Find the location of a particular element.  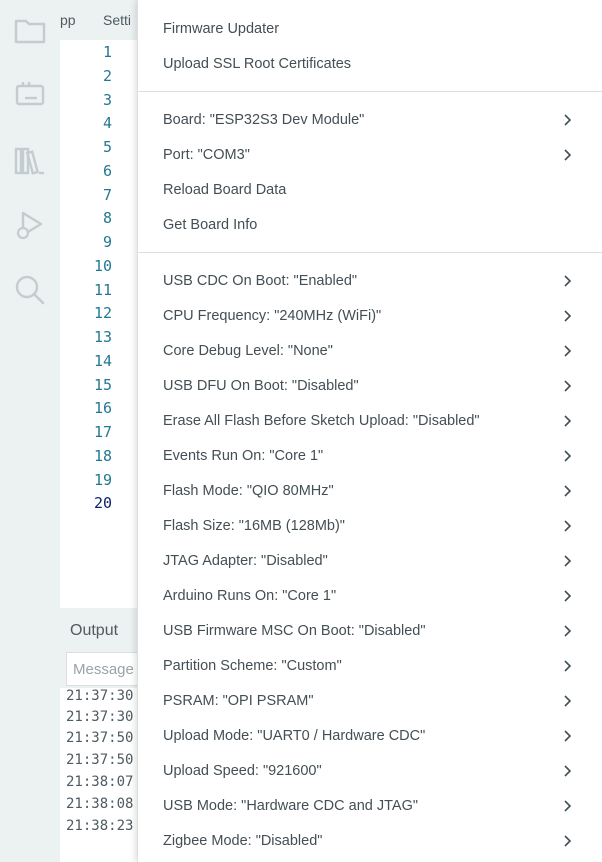

menu-item-board: Board: "ESP32S3 Dev Module" is located at coordinates (370, 120).